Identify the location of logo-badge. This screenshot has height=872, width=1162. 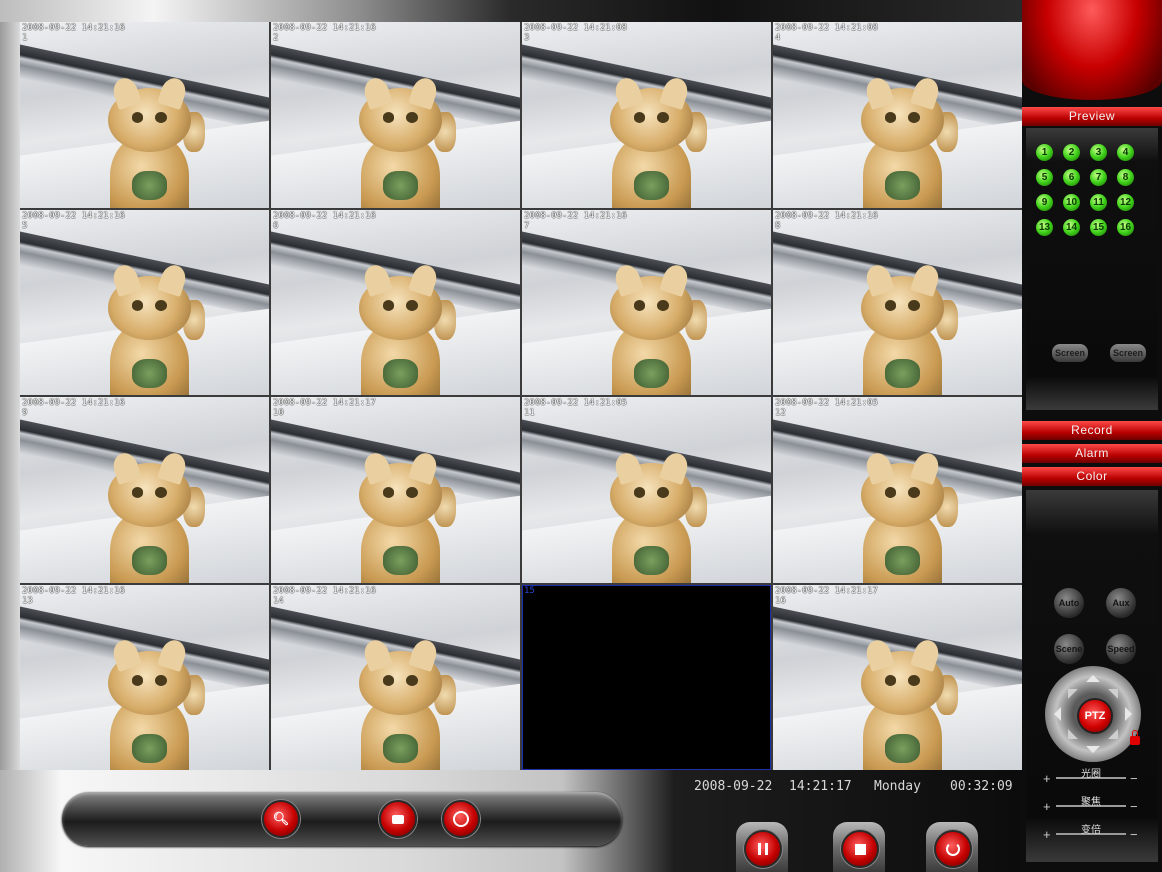
(1092, 50).